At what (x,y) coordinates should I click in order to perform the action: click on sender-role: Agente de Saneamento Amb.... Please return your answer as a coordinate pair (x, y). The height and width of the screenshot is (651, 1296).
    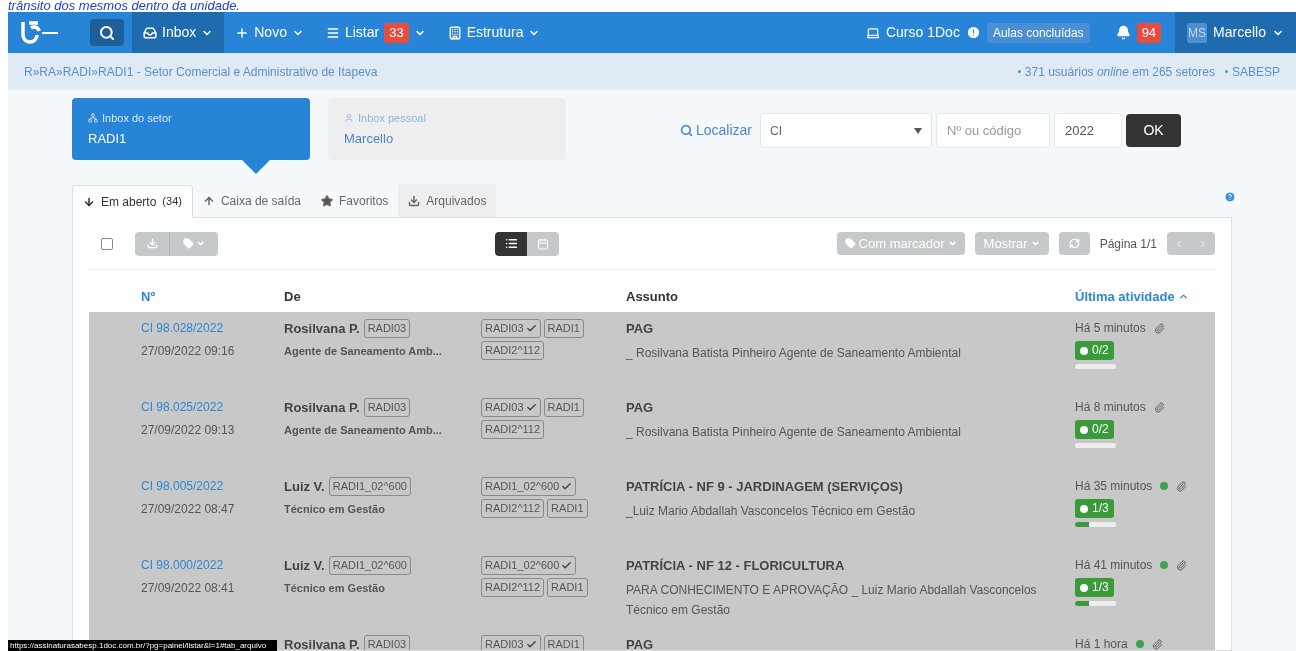
    Looking at the image, I should click on (363, 351).